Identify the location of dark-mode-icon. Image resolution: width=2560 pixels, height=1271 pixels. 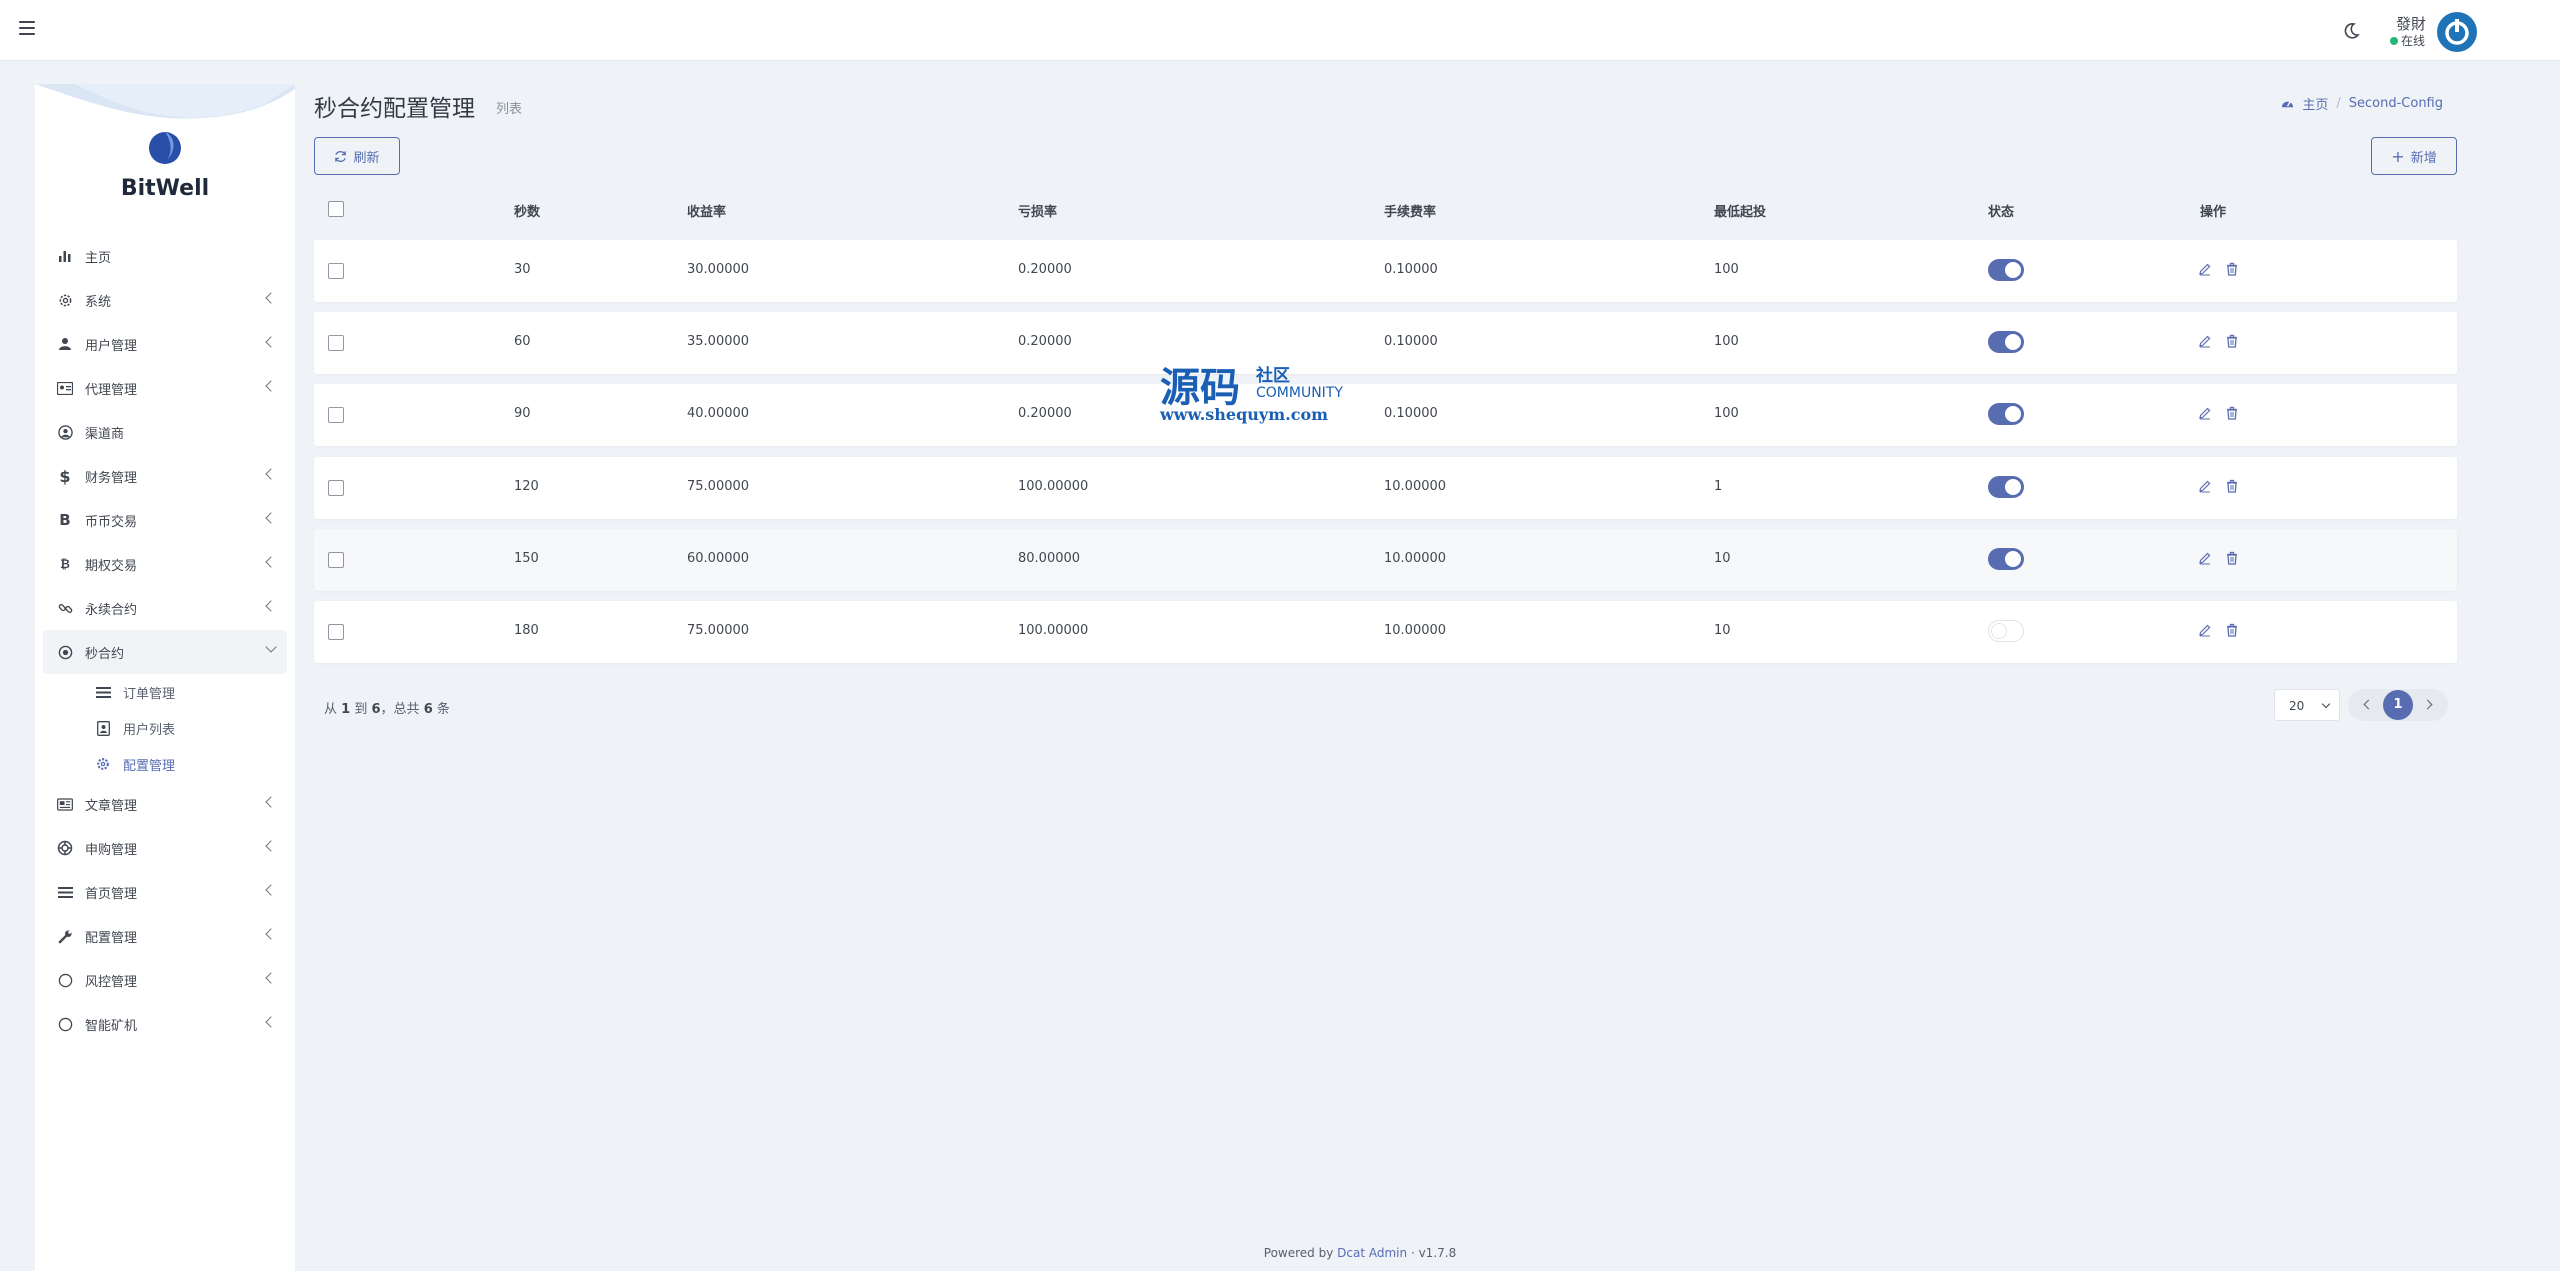
(2351, 31).